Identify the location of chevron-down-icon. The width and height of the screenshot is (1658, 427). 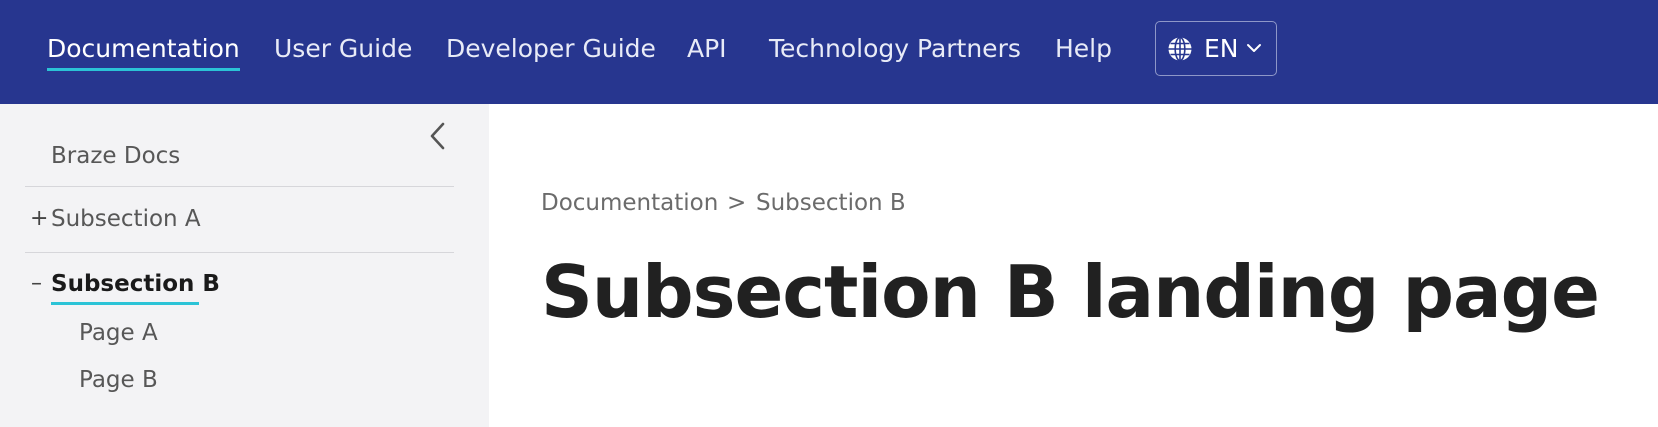
(1254, 48).